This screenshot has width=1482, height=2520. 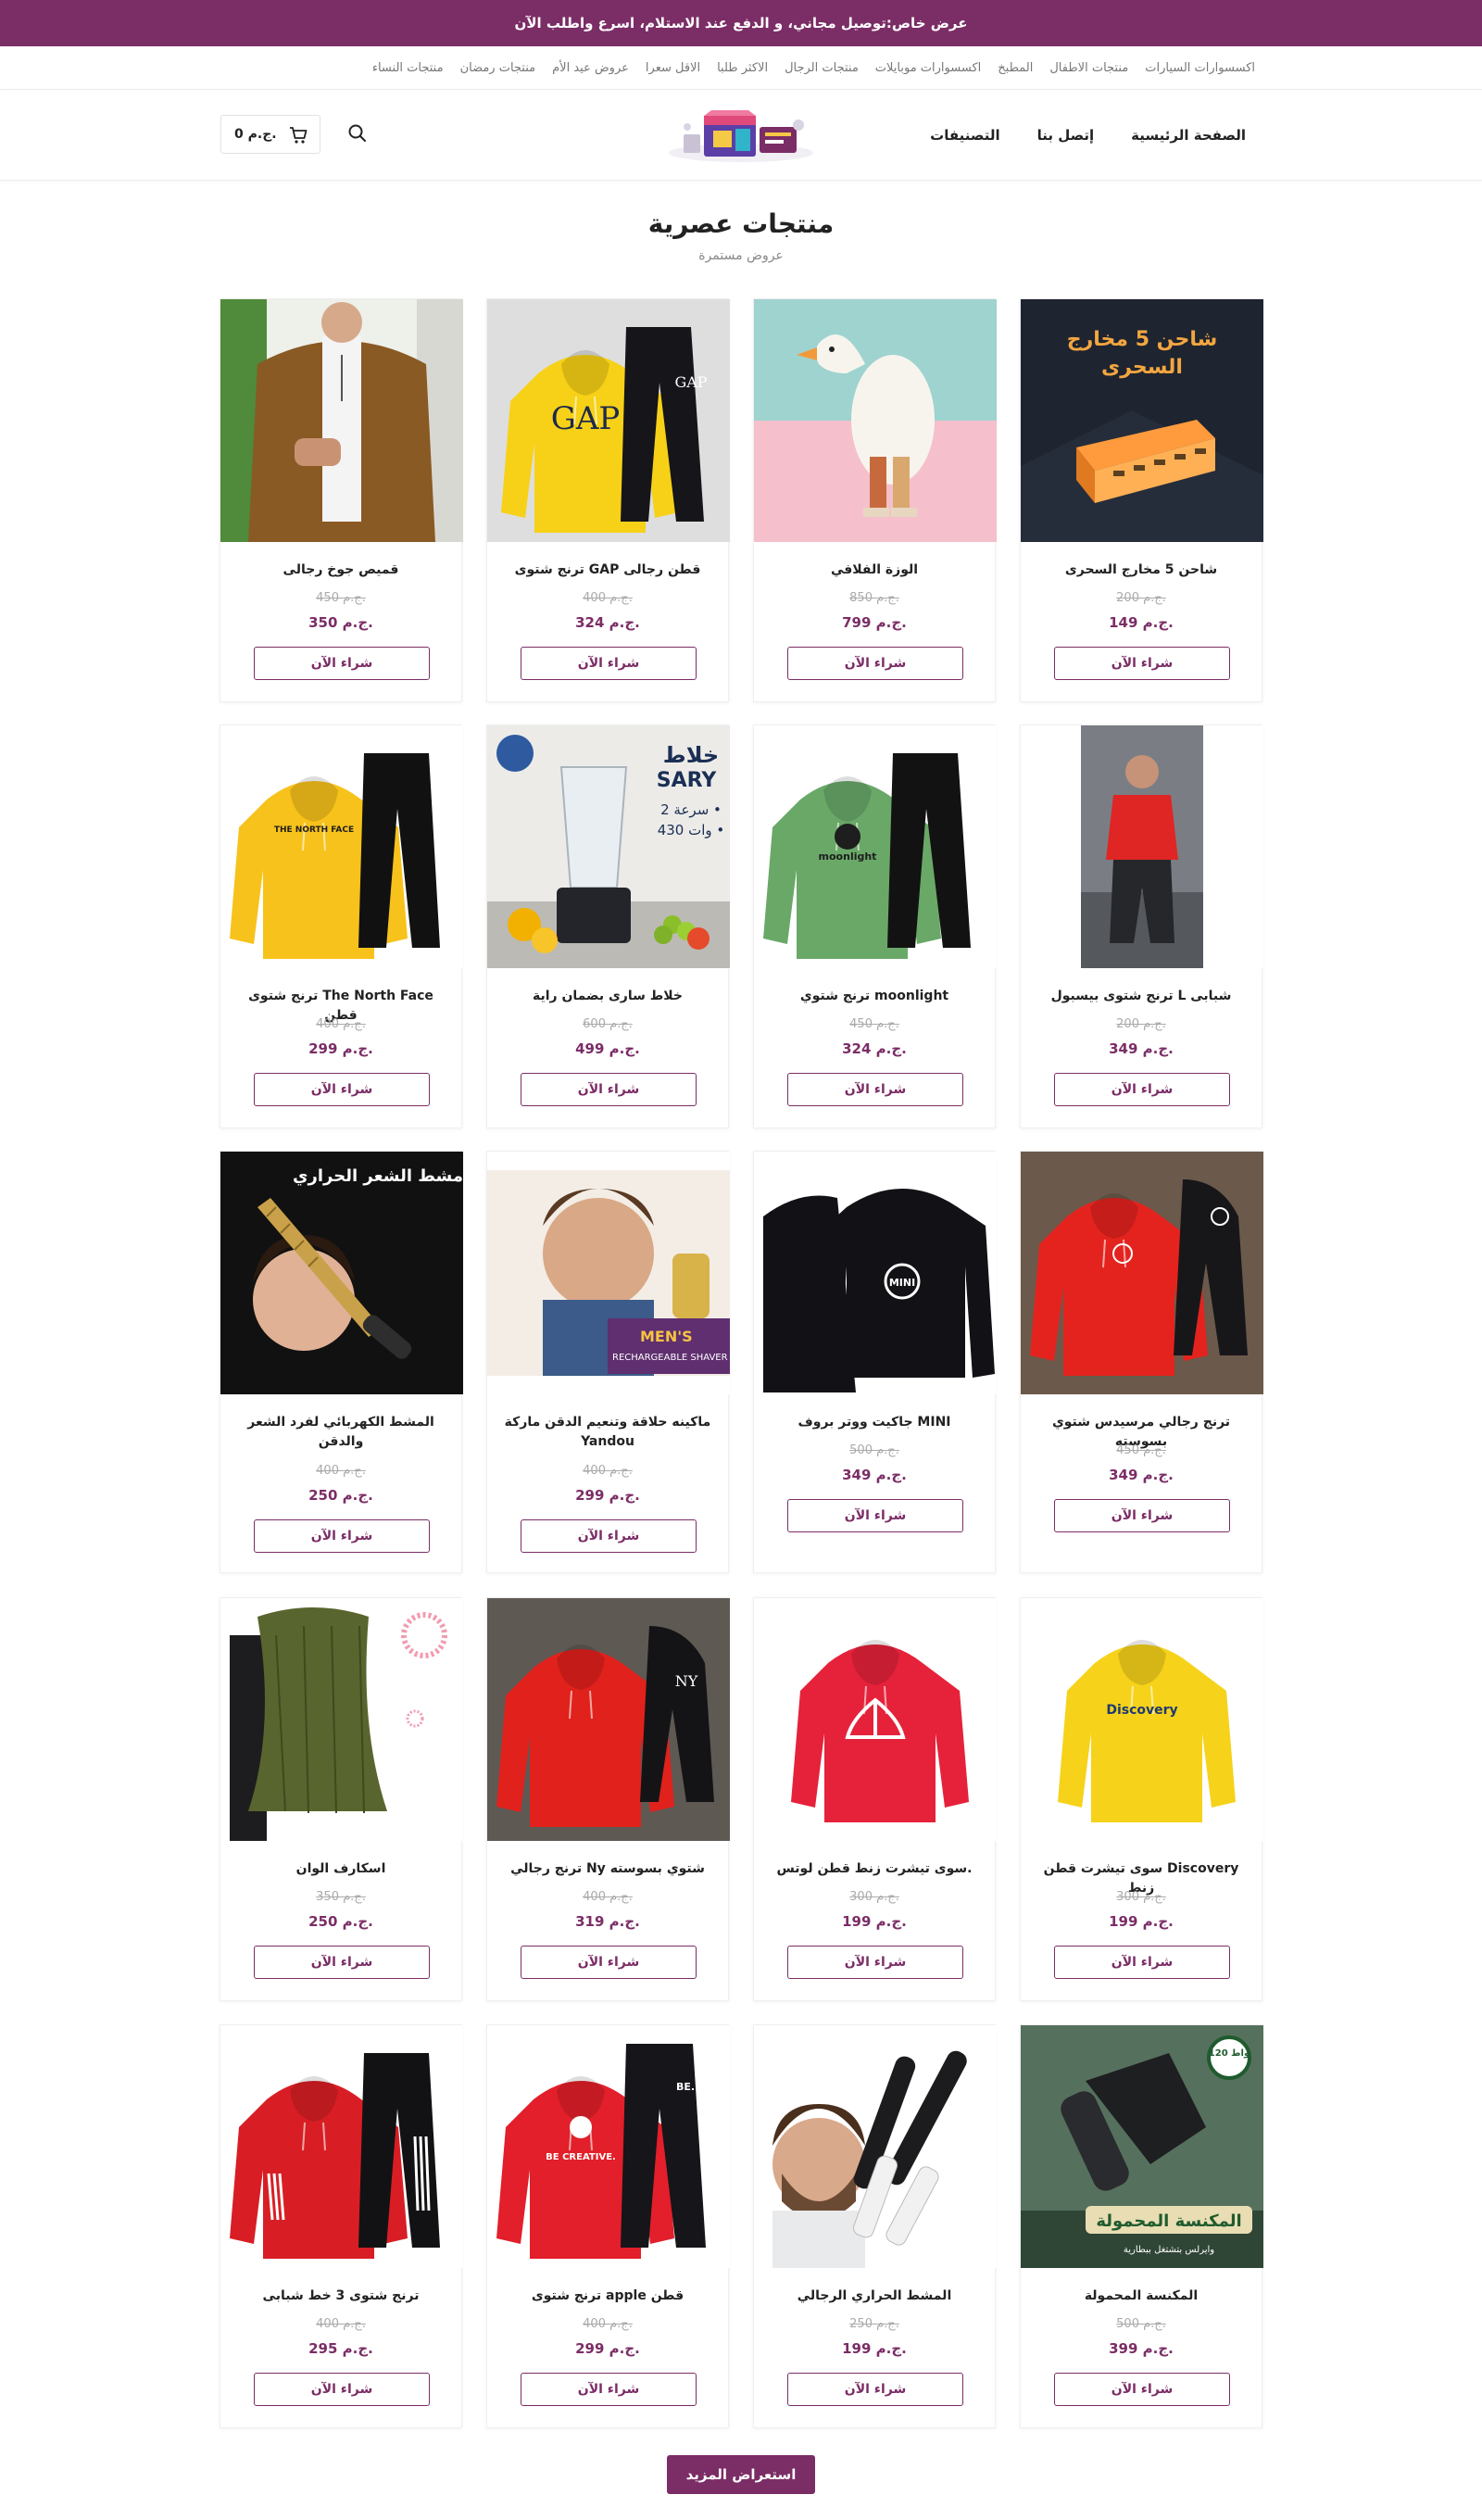 What do you see at coordinates (874, 2296) in the screenshot?
I see `product-name: المشط الحراري الرجالي` at bounding box center [874, 2296].